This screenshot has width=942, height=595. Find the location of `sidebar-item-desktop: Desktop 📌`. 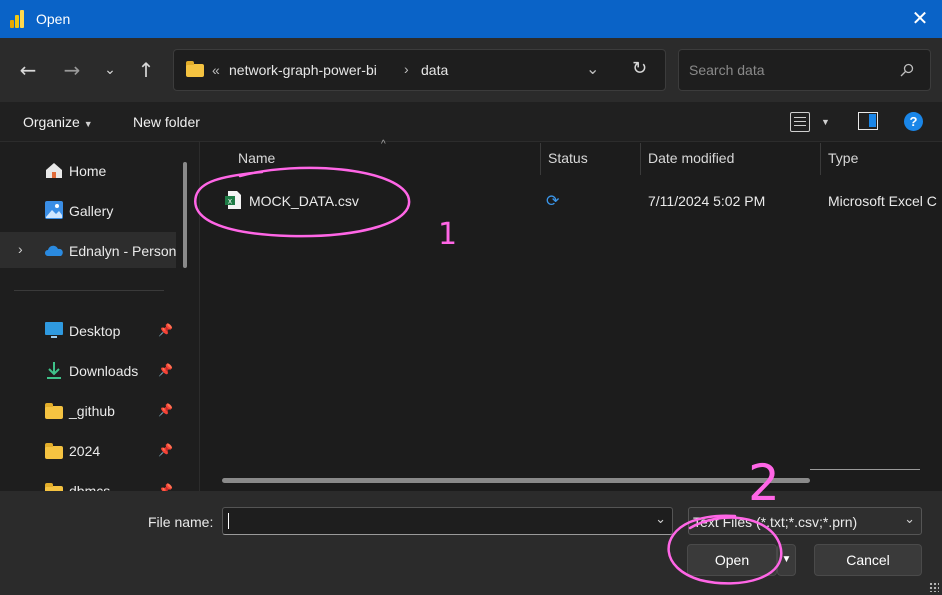

sidebar-item-desktop: Desktop 📌 is located at coordinates (88, 330).